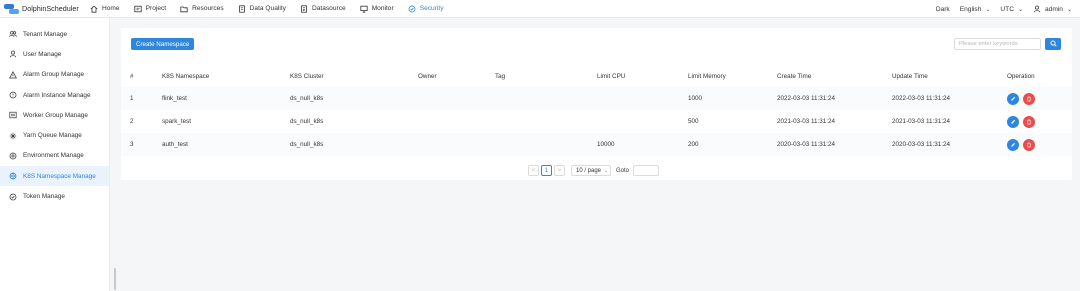  What do you see at coordinates (59, 176) in the screenshot?
I see `sidebar-item-label: K8S Namespace Manage` at bounding box center [59, 176].